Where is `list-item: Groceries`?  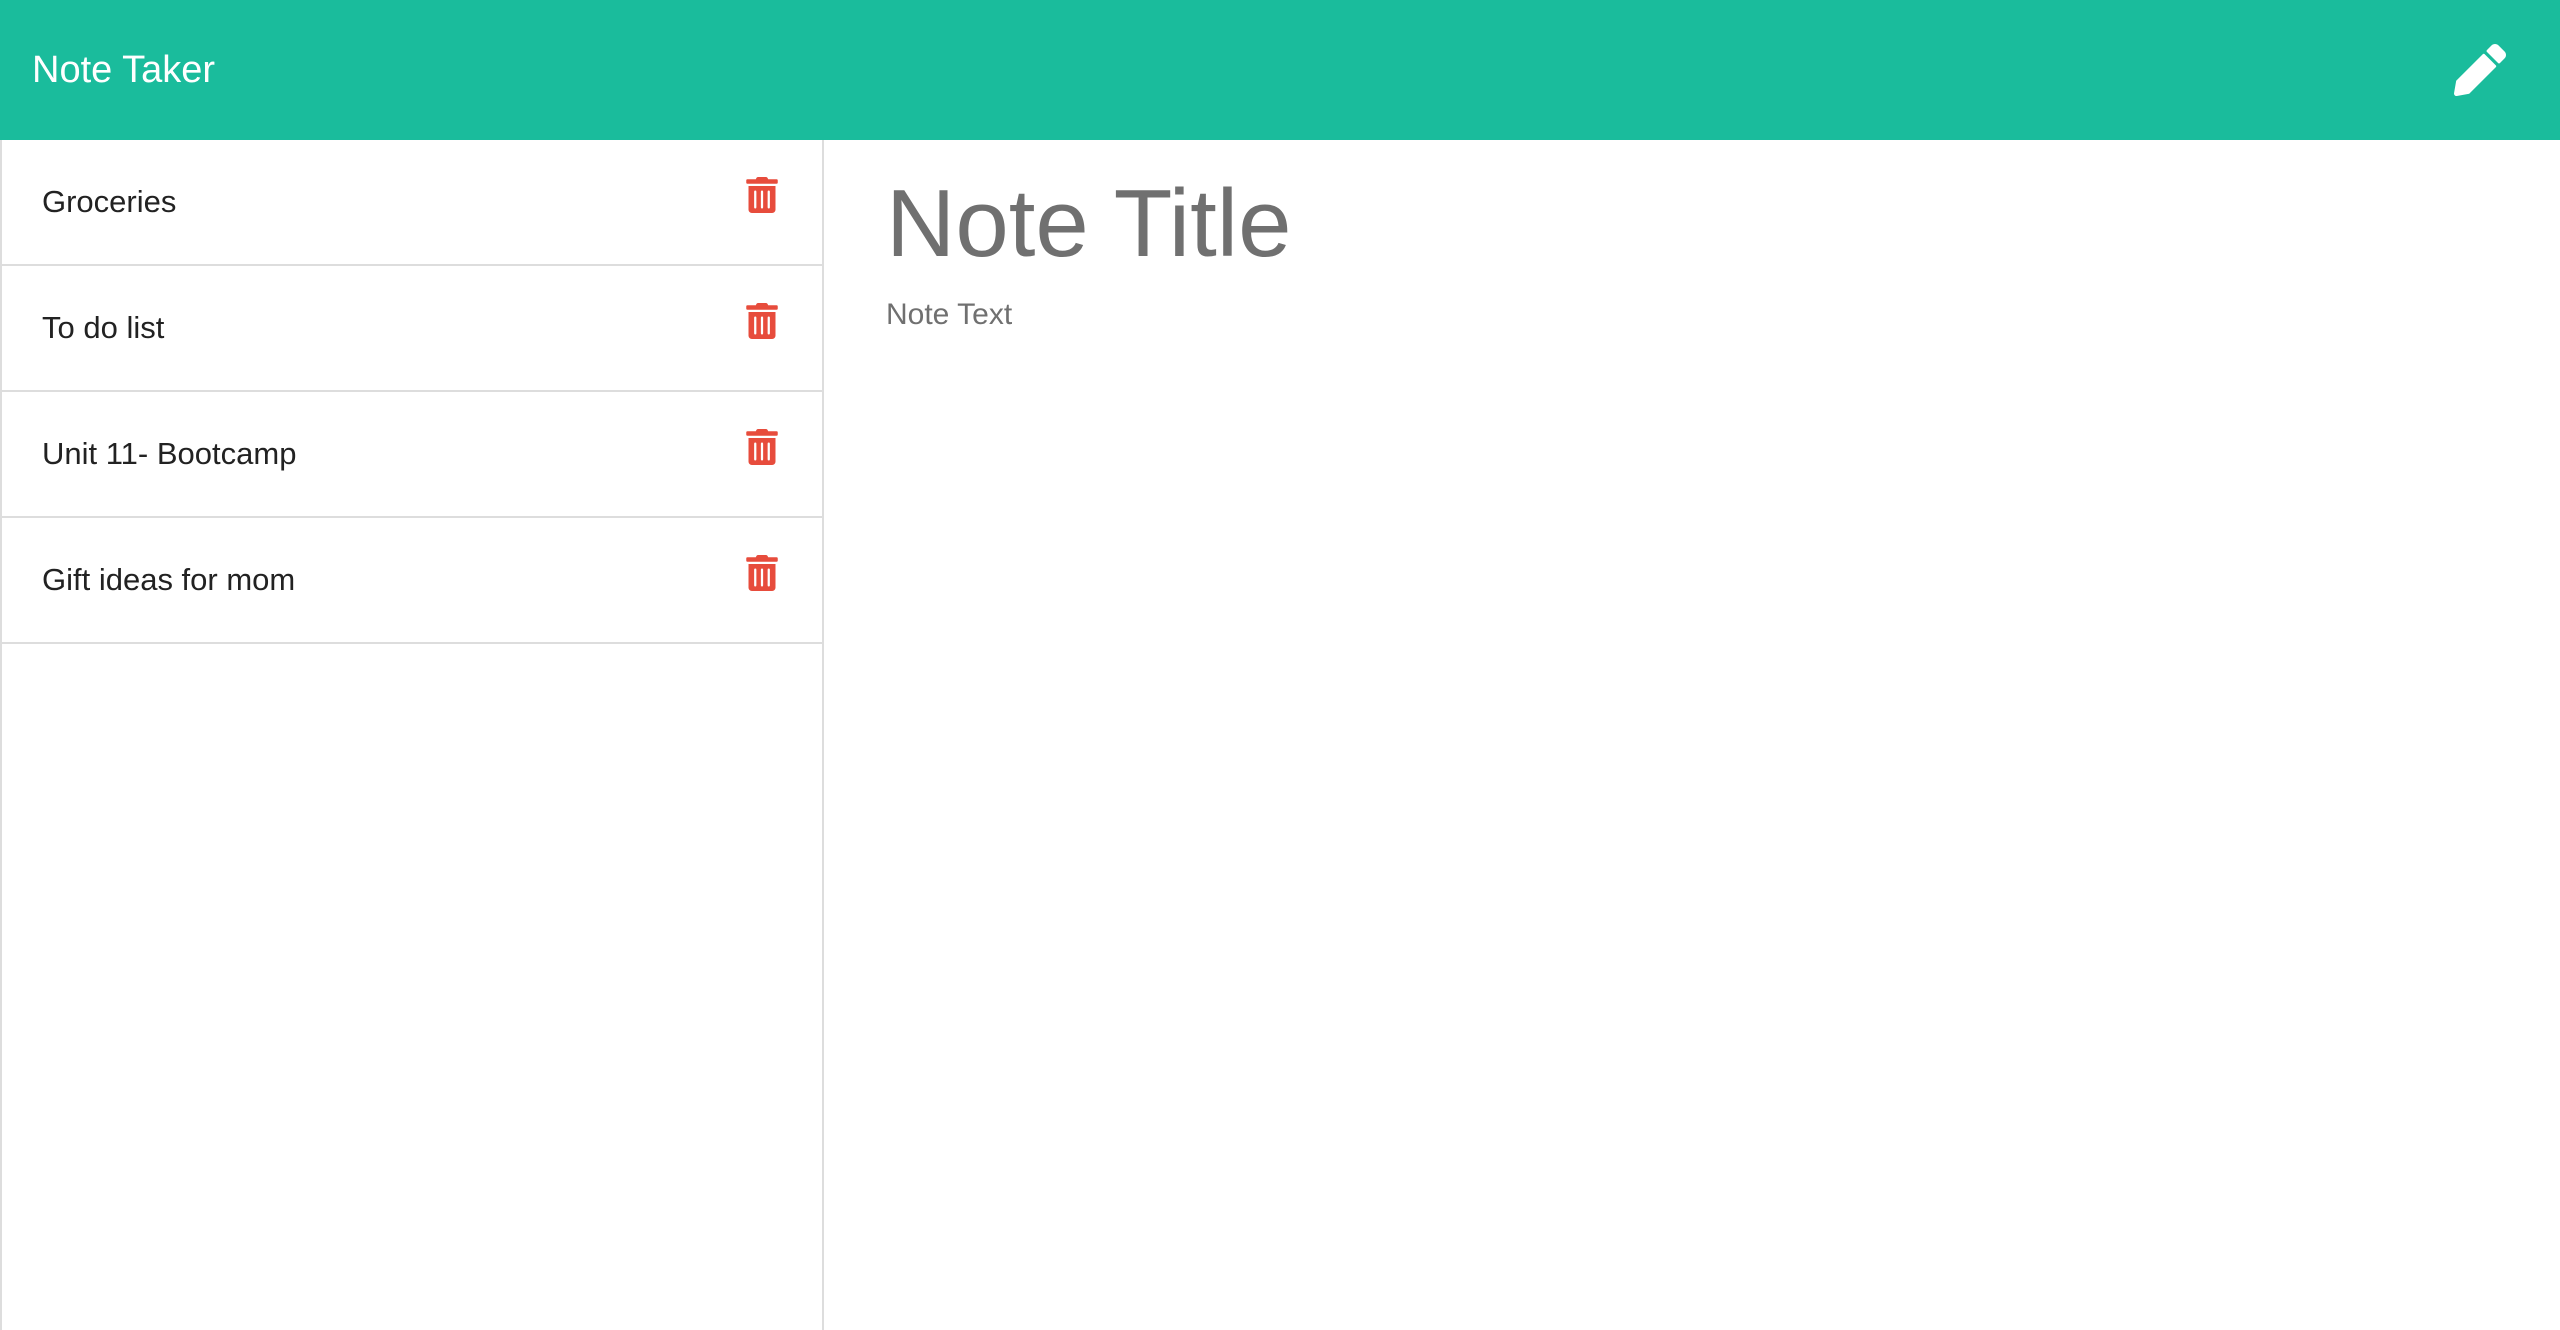 list-item: Groceries is located at coordinates (412, 203).